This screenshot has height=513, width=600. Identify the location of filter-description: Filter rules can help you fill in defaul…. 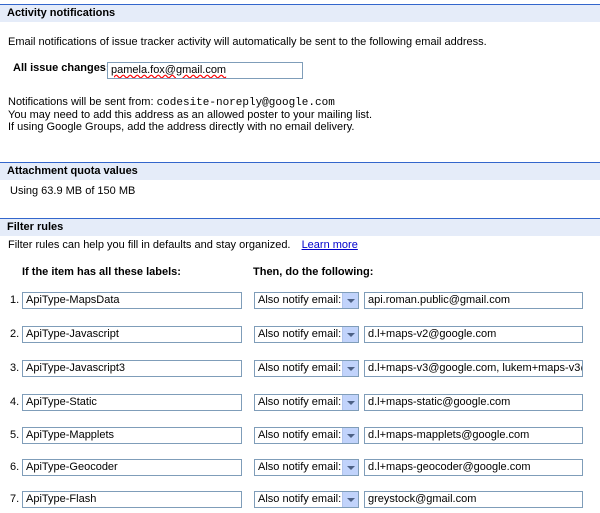
(149, 245).